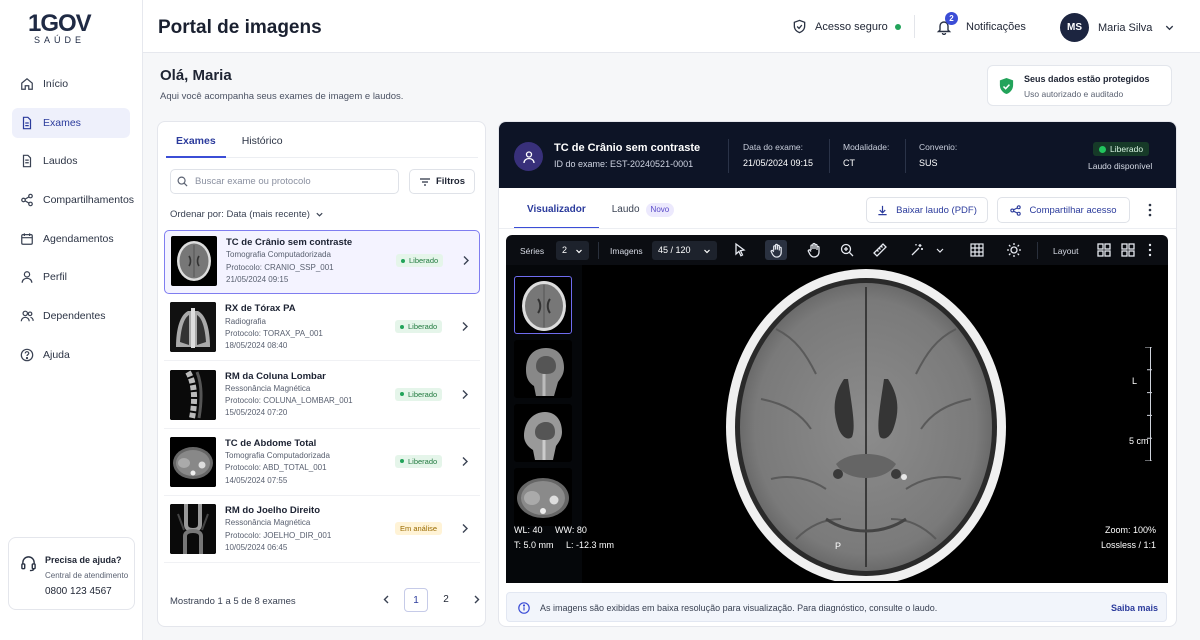  What do you see at coordinates (1087, 79) in the screenshot?
I see `protection-title: Seus dados estão protegidos` at bounding box center [1087, 79].